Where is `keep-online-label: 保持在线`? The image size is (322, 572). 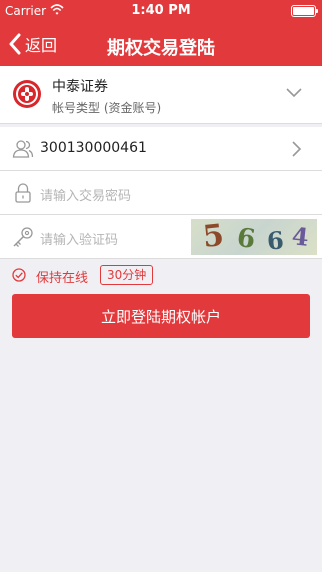
keep-online-label: 保持在线 is located at coordinates (62, 278).